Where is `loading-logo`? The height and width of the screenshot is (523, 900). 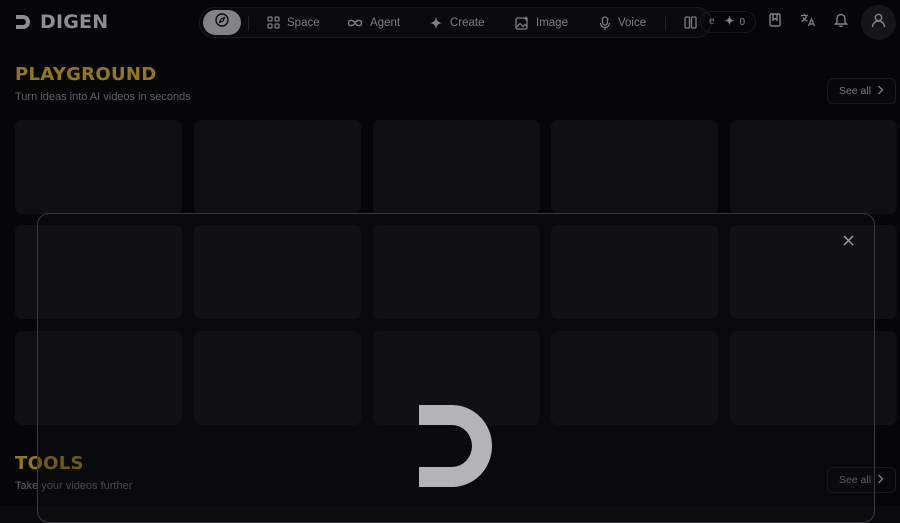 loading-logo is located at coordinates (456, 448).